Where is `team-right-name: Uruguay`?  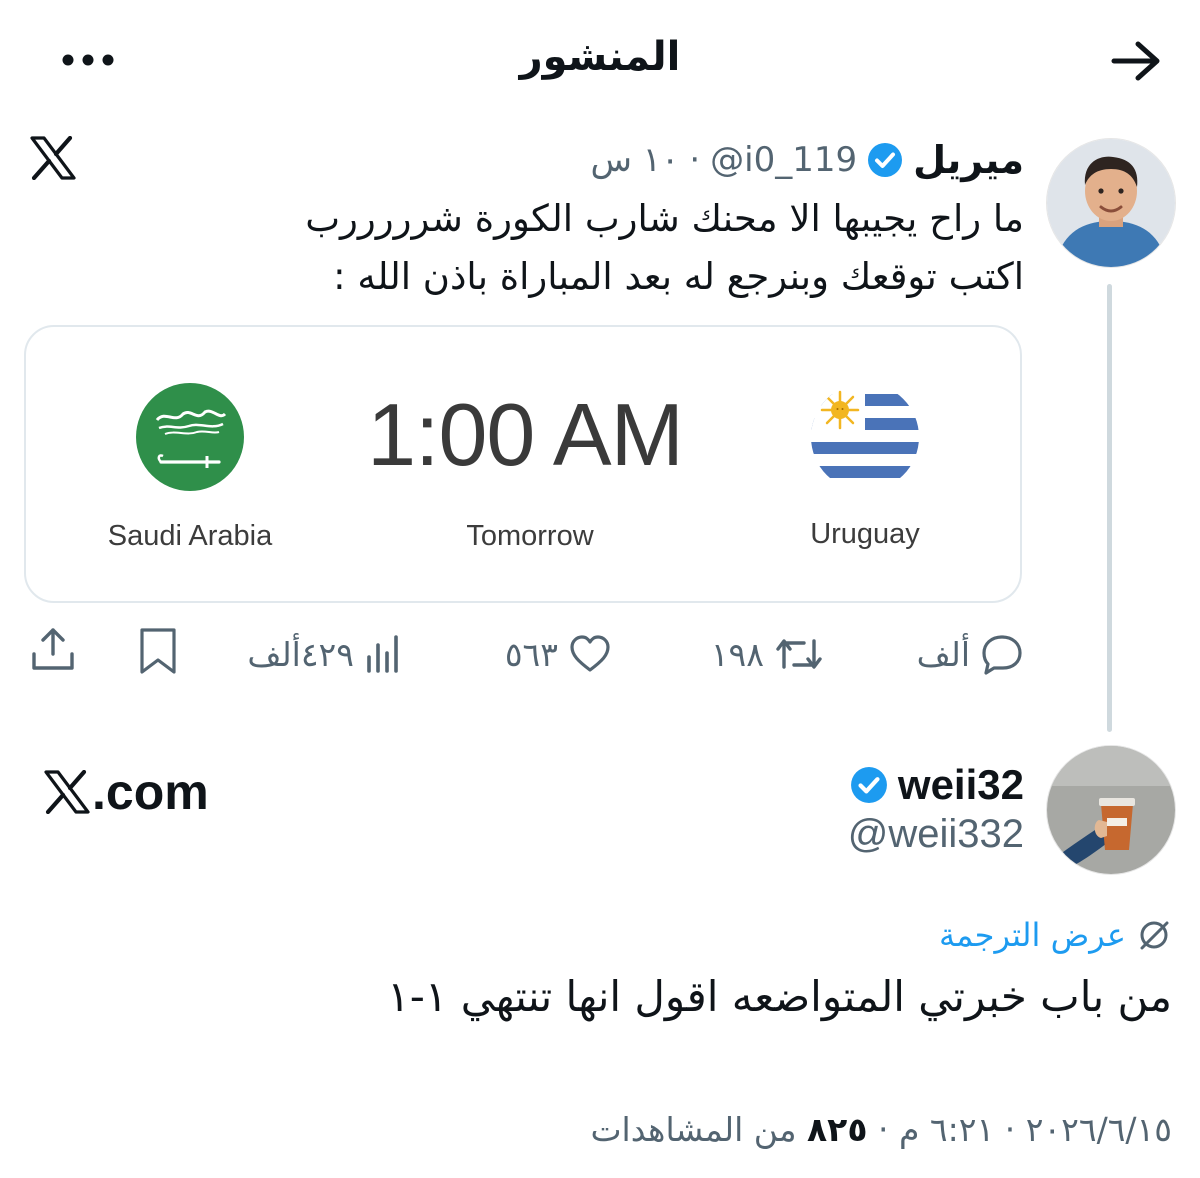
team-right-name: Uruguay is located at coordinates (865, 534).